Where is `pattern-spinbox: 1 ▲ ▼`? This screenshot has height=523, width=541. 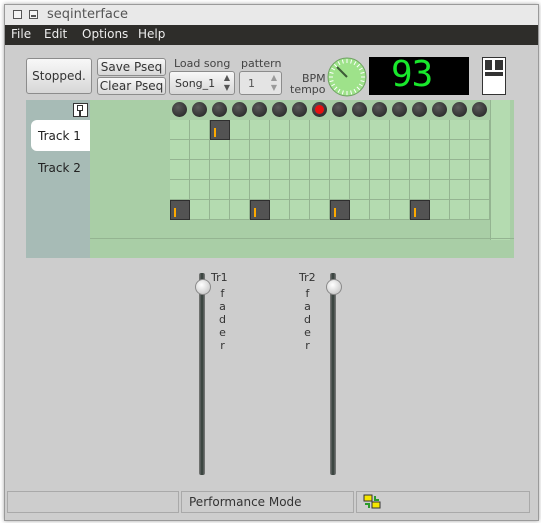 pattern-spinbox: 1 ▲ ▼ is located at coordinates (260, 83).